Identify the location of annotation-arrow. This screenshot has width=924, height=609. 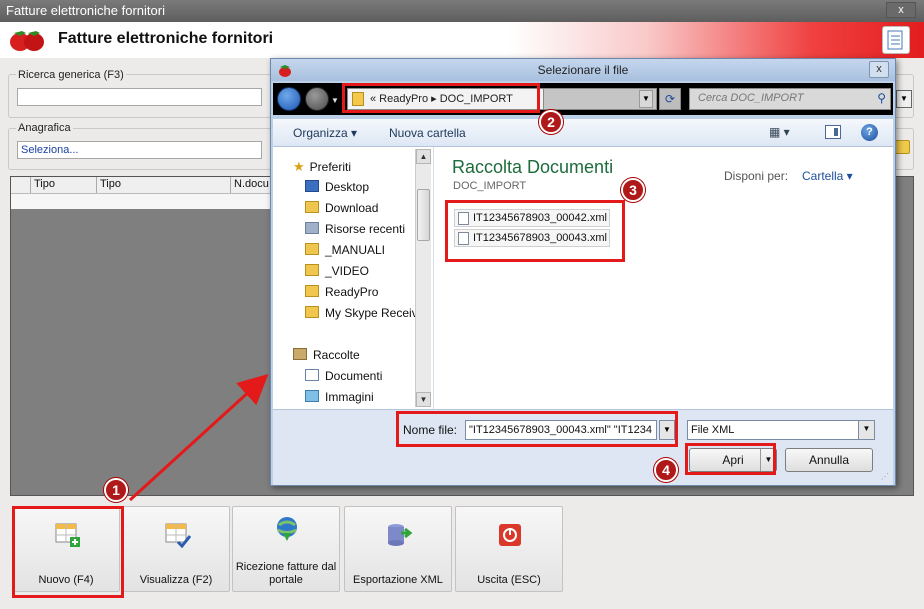
(198, 437).